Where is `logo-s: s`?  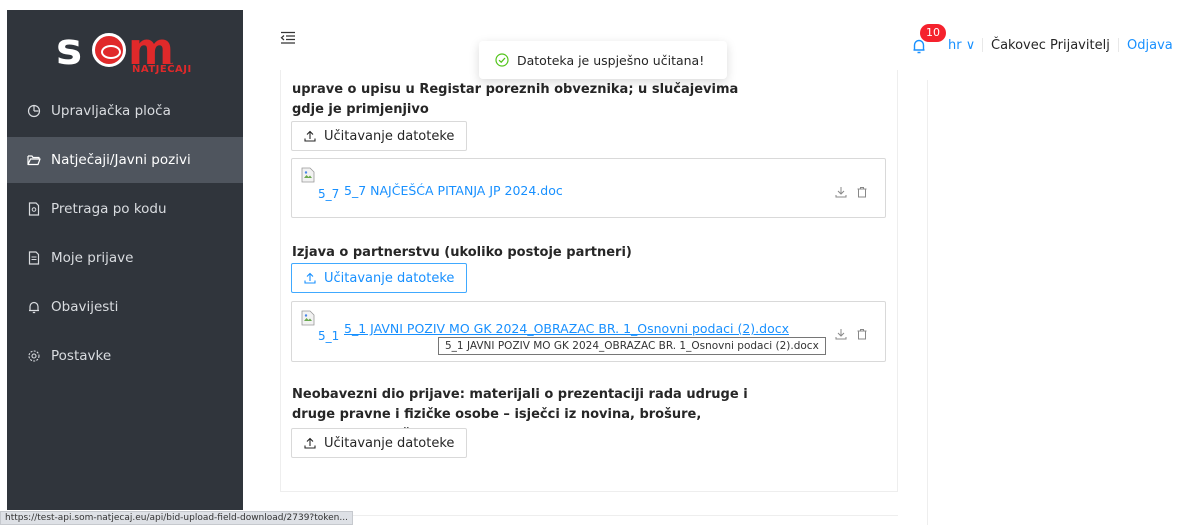 logo-s: s is located at coordinates (69, 49).